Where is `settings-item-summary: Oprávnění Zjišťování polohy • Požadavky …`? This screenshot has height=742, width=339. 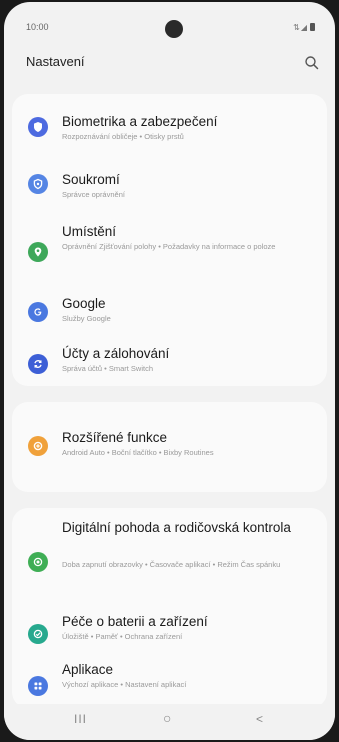
settings-item-summary: Oprávnění Zjišťování polohy • Požadavky … is located at coordinates (169, 246).